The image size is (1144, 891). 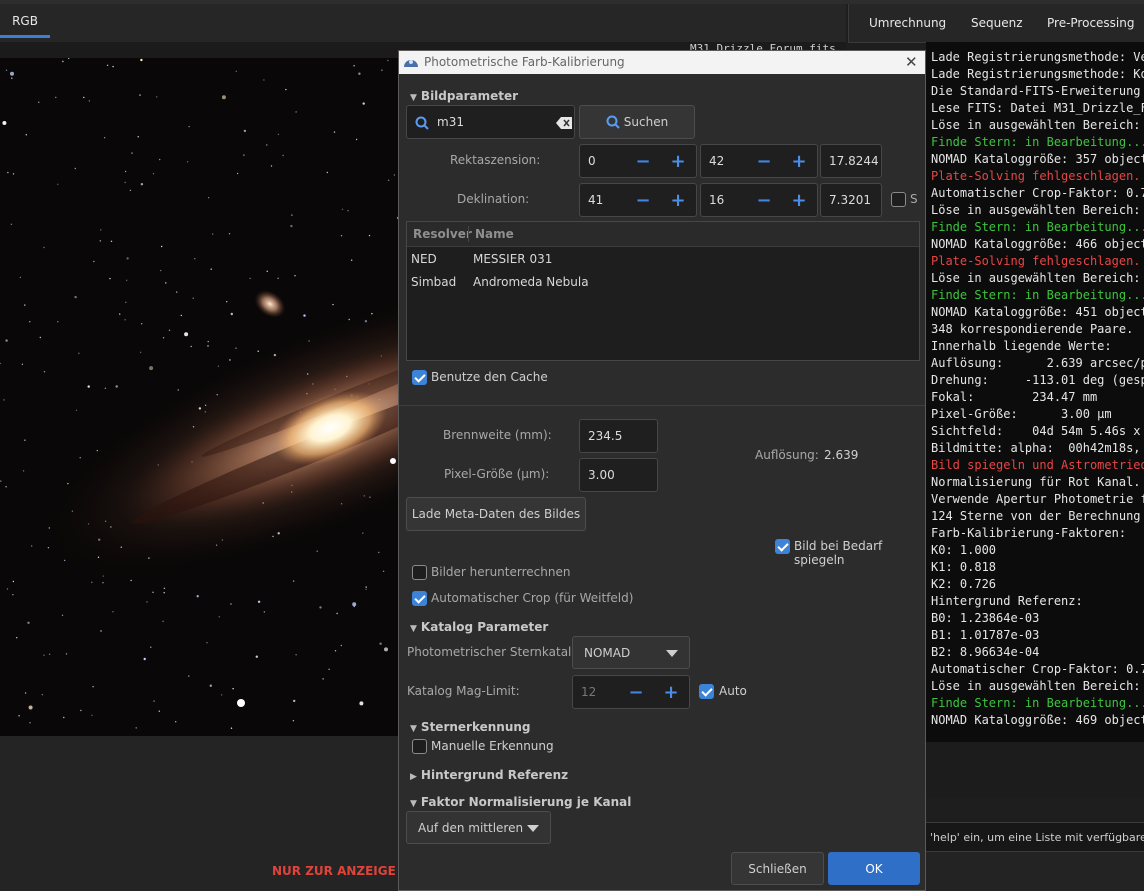 What do you see at coordinates (25, 21) in the screenshot?
I see `tab-rgb: RGB` at bounding box center [25, 21].